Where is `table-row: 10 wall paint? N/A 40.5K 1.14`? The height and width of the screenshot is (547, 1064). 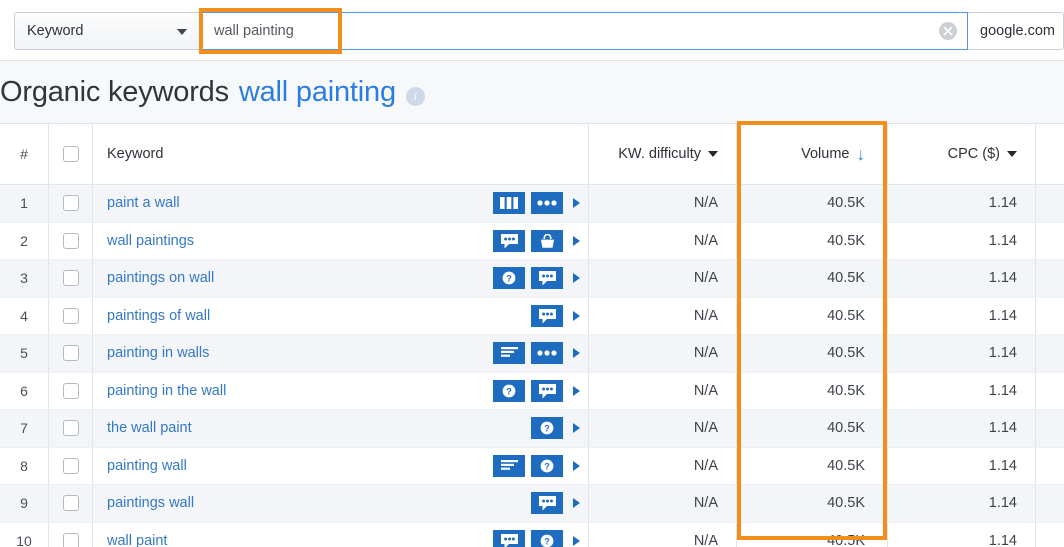 table-row: 10 wall paint? N/A 40.5K 1.14 is located at coordinates (532, 534).